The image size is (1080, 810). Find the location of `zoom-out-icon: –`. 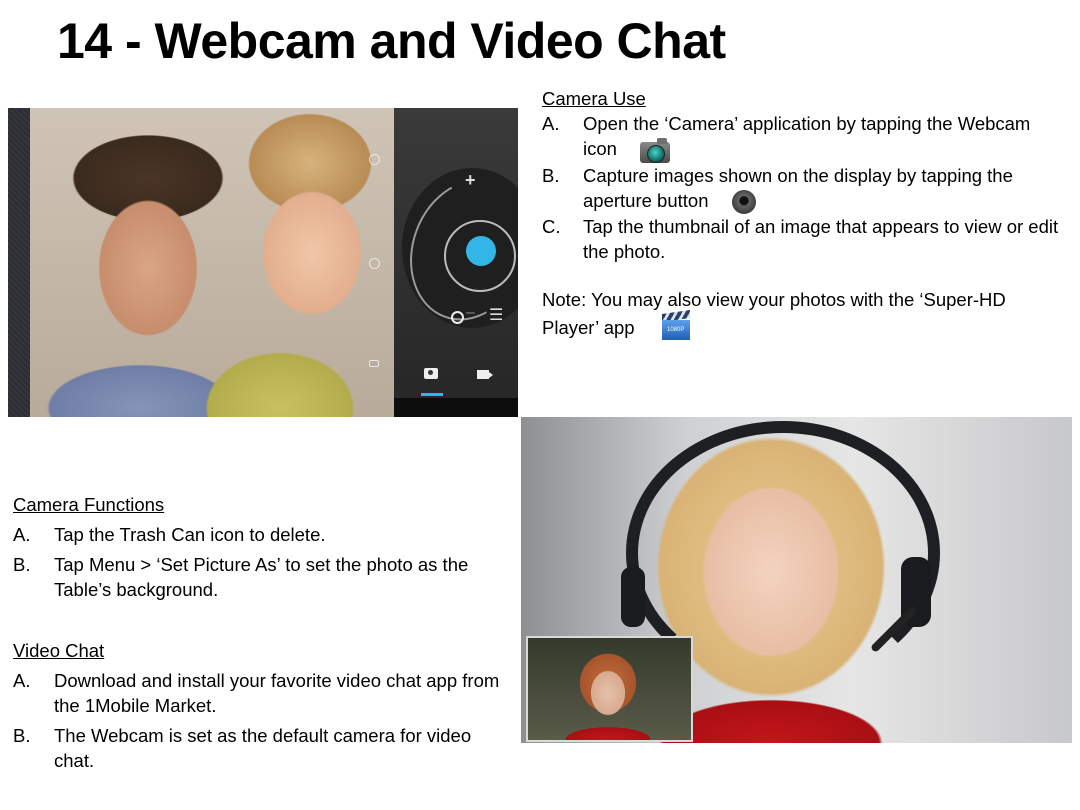

zoom-out-icon: – is located at coordinates (470, 312).